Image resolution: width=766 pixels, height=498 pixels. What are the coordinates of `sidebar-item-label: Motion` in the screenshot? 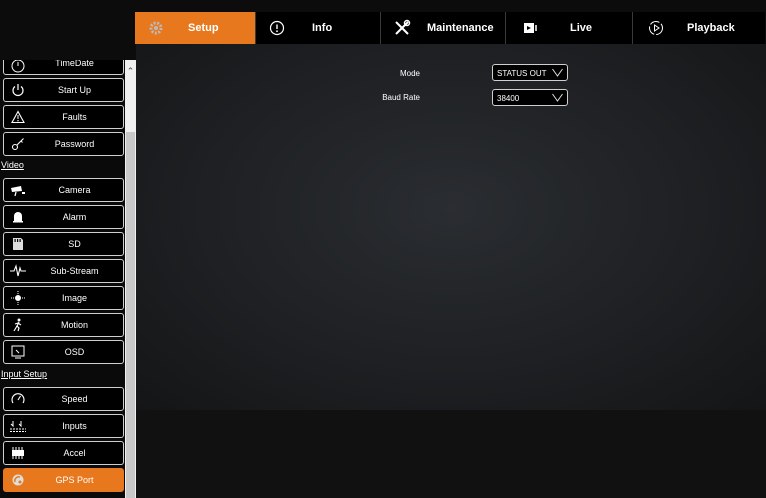 It's located at (74, 325).